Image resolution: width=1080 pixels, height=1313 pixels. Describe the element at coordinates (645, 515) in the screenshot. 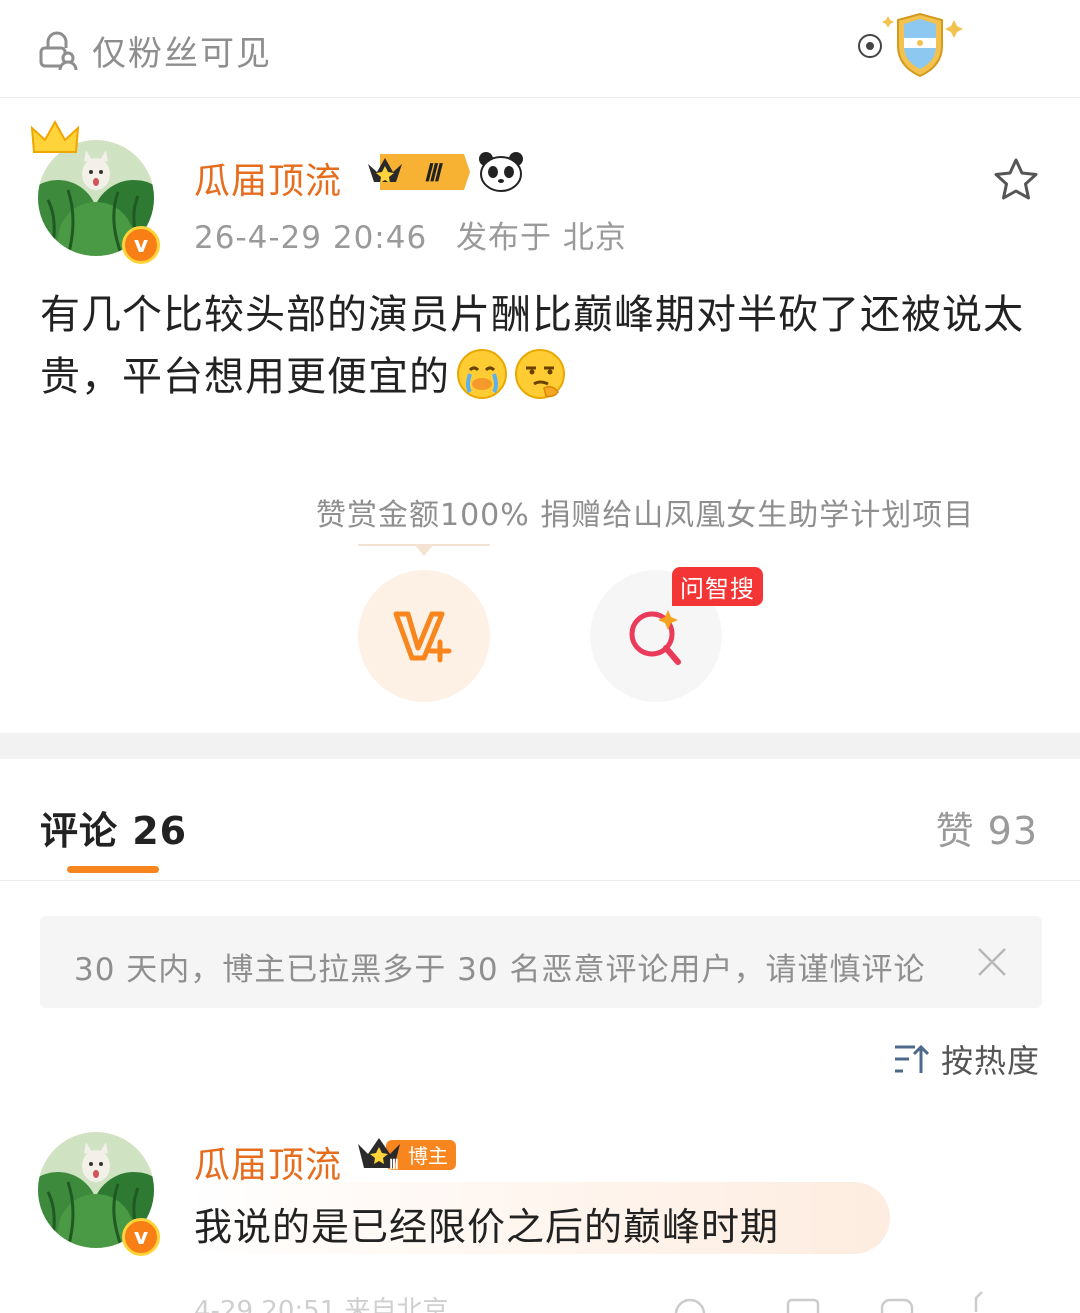

I see `reward-donation-text: 赞赏金额100% 捐赠给山凤凰女生助学计划项目` at that location.